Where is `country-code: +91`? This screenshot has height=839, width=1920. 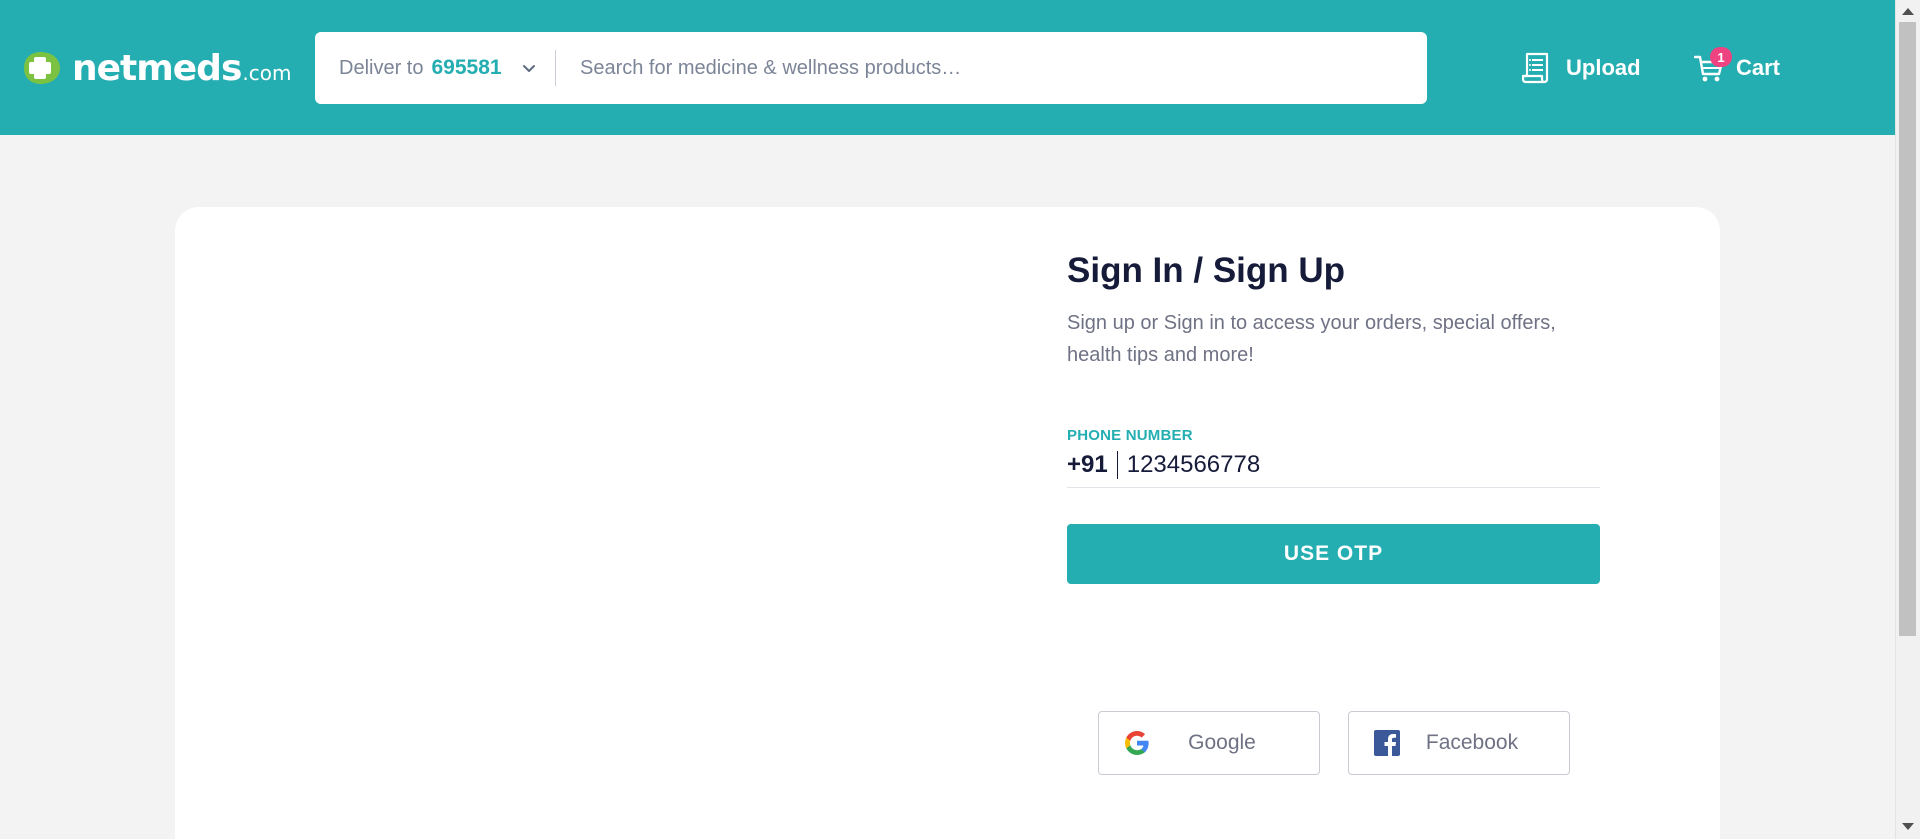 country-code: +91 is located at coordinates (1087, 464).